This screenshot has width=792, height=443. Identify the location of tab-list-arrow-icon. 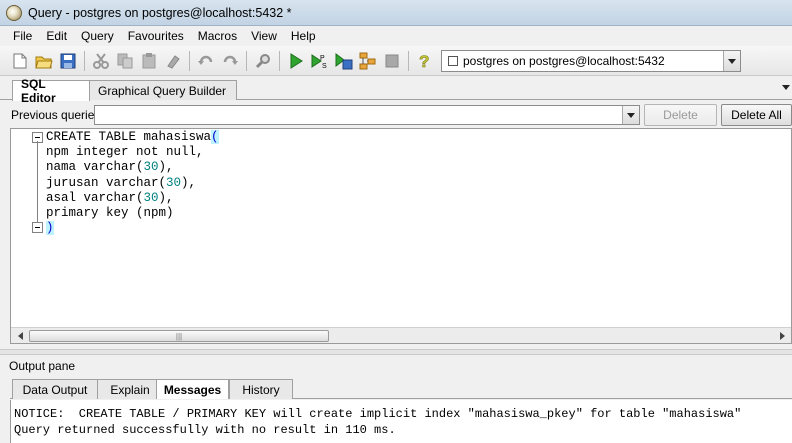
(786, 87).